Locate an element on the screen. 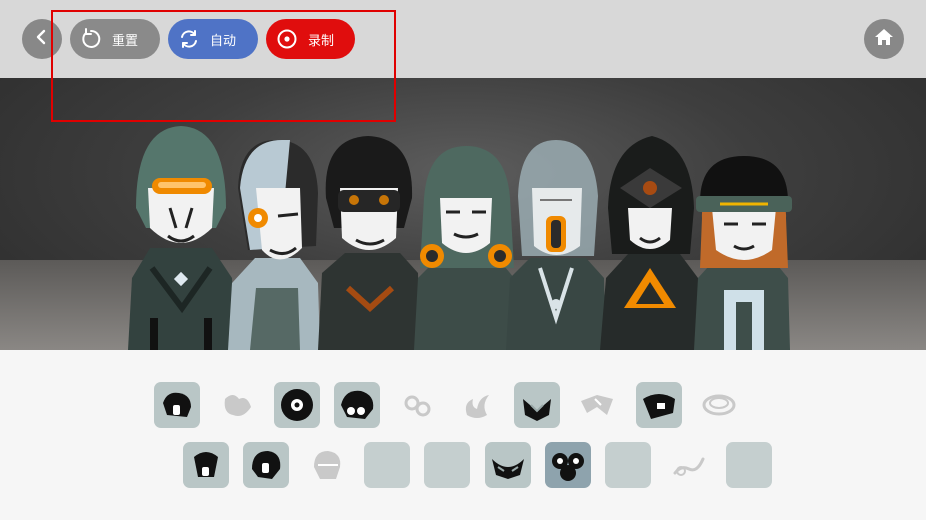  character-hooded-singer is located at coordinates (465, 248).